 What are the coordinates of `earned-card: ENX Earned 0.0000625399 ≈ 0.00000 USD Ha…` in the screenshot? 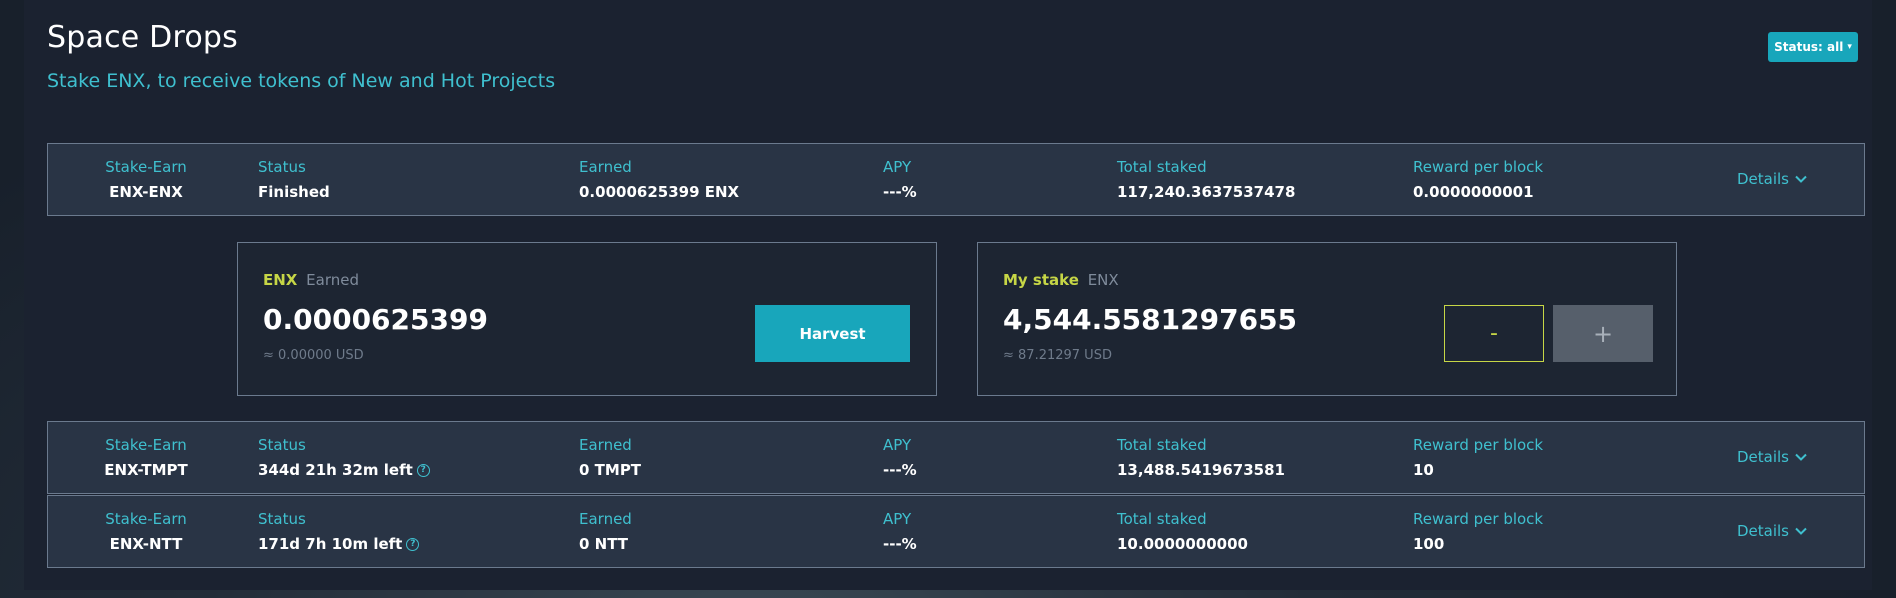 It's located at (587, 319).